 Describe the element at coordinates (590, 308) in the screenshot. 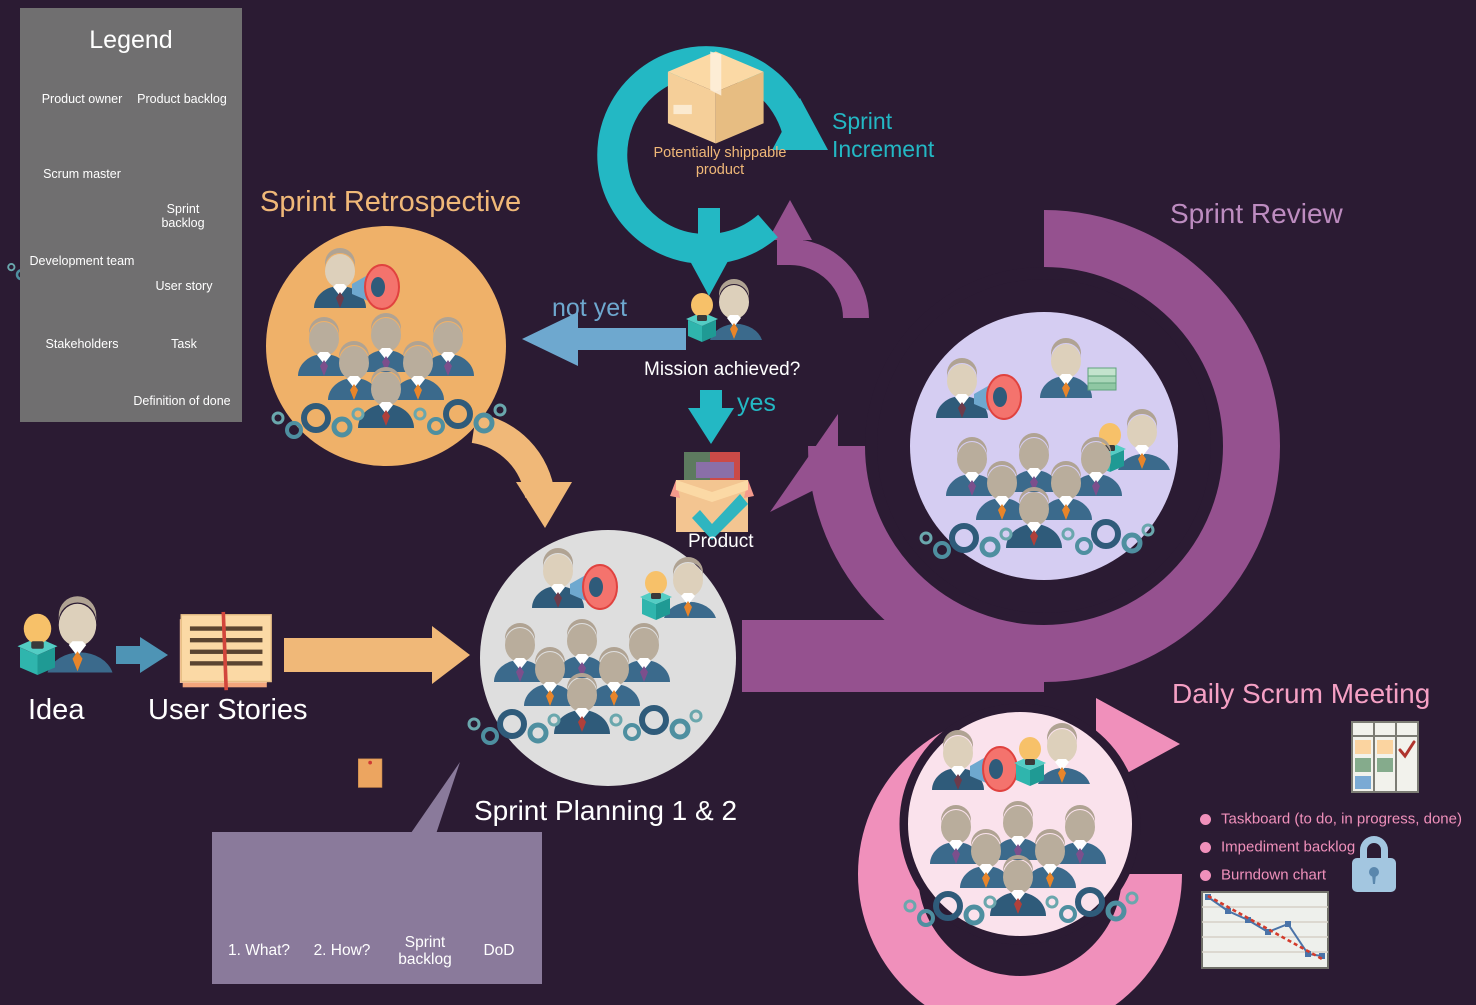

I see `not-yet-label: not yet` at that location.